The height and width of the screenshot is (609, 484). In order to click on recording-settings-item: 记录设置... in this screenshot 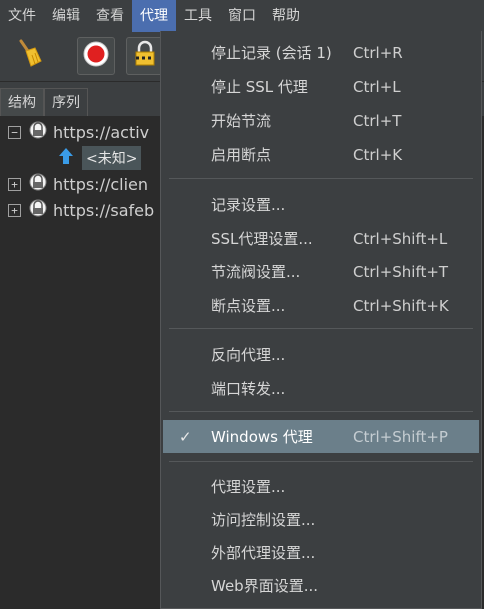, I will do `click(321, 204)`.